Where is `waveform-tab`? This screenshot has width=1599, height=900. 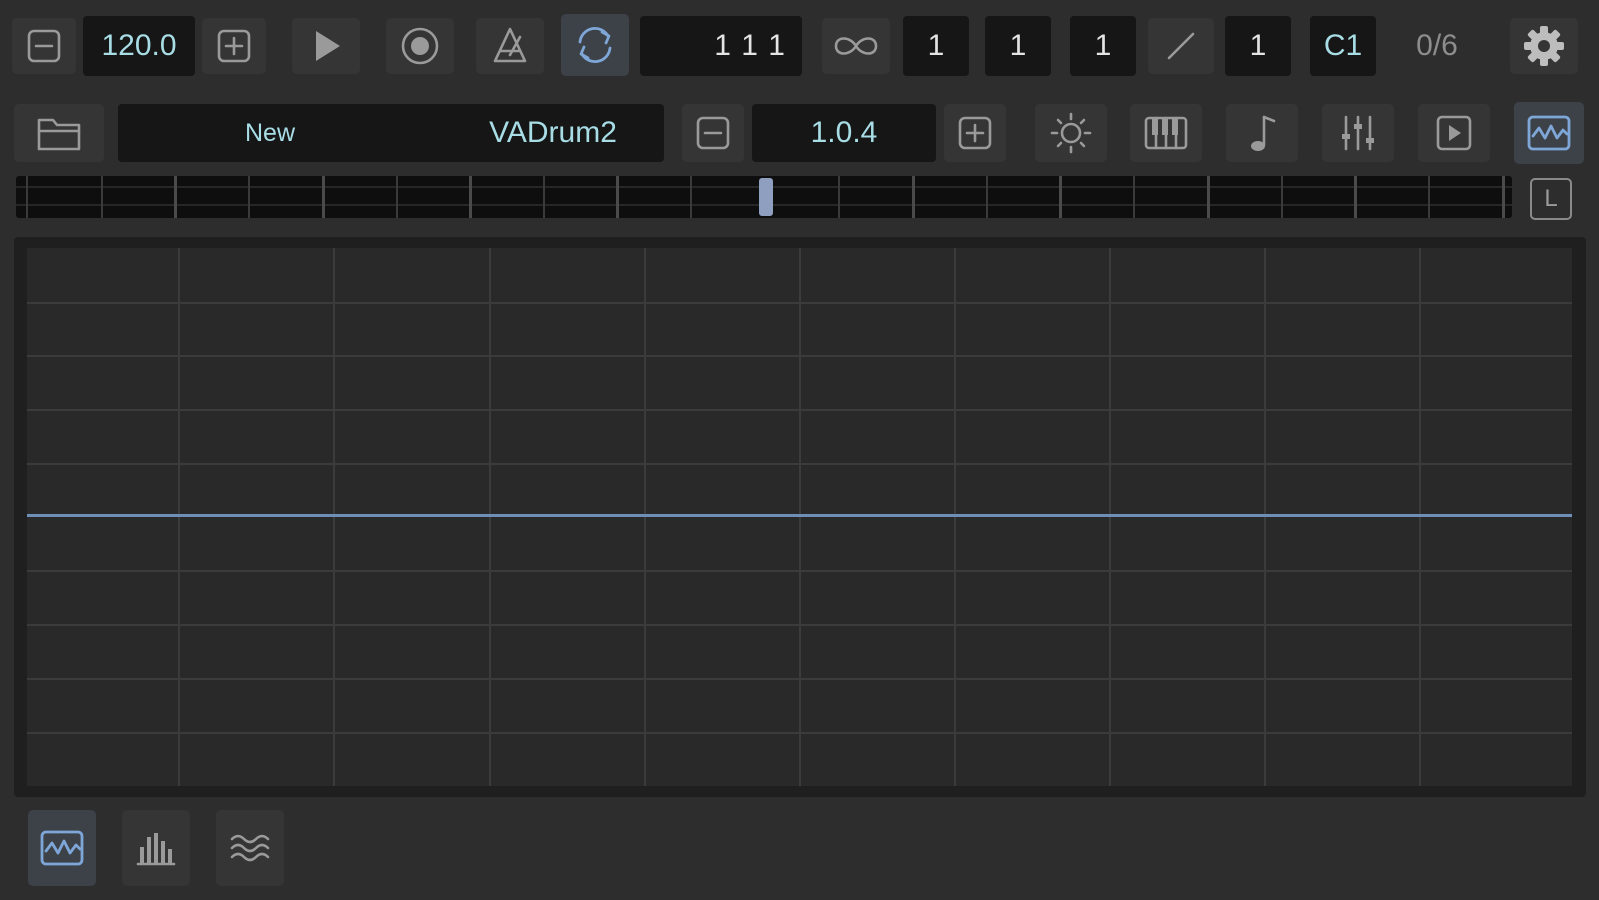 waveform-tab is located at coordinates (62, 848).